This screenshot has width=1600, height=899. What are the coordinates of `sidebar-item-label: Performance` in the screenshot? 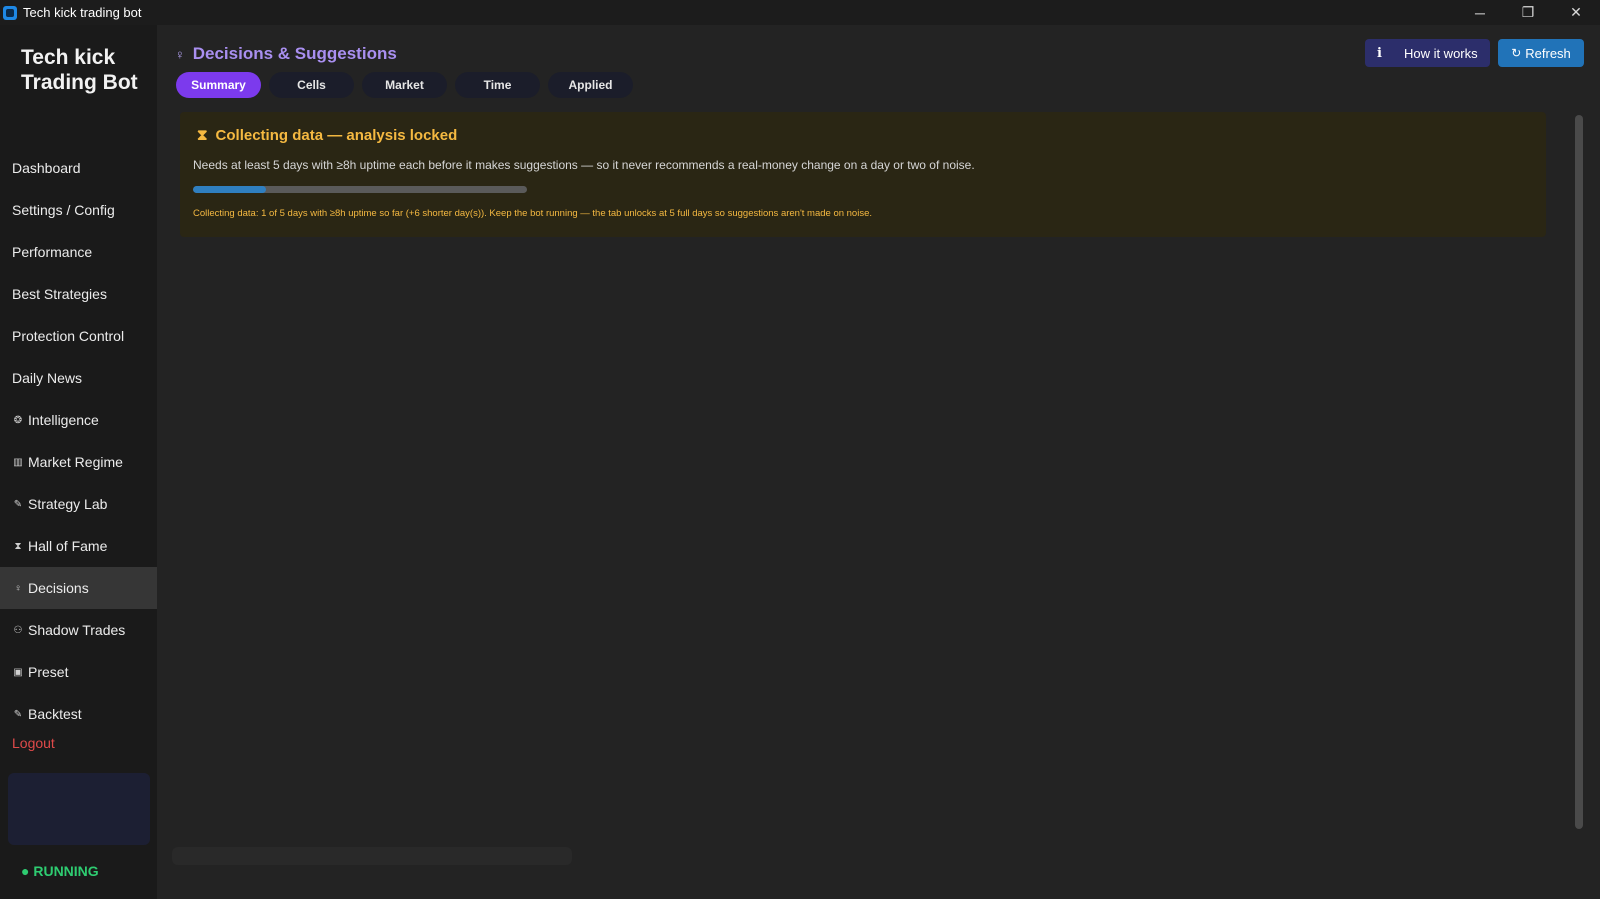 It's located at (52, 252).